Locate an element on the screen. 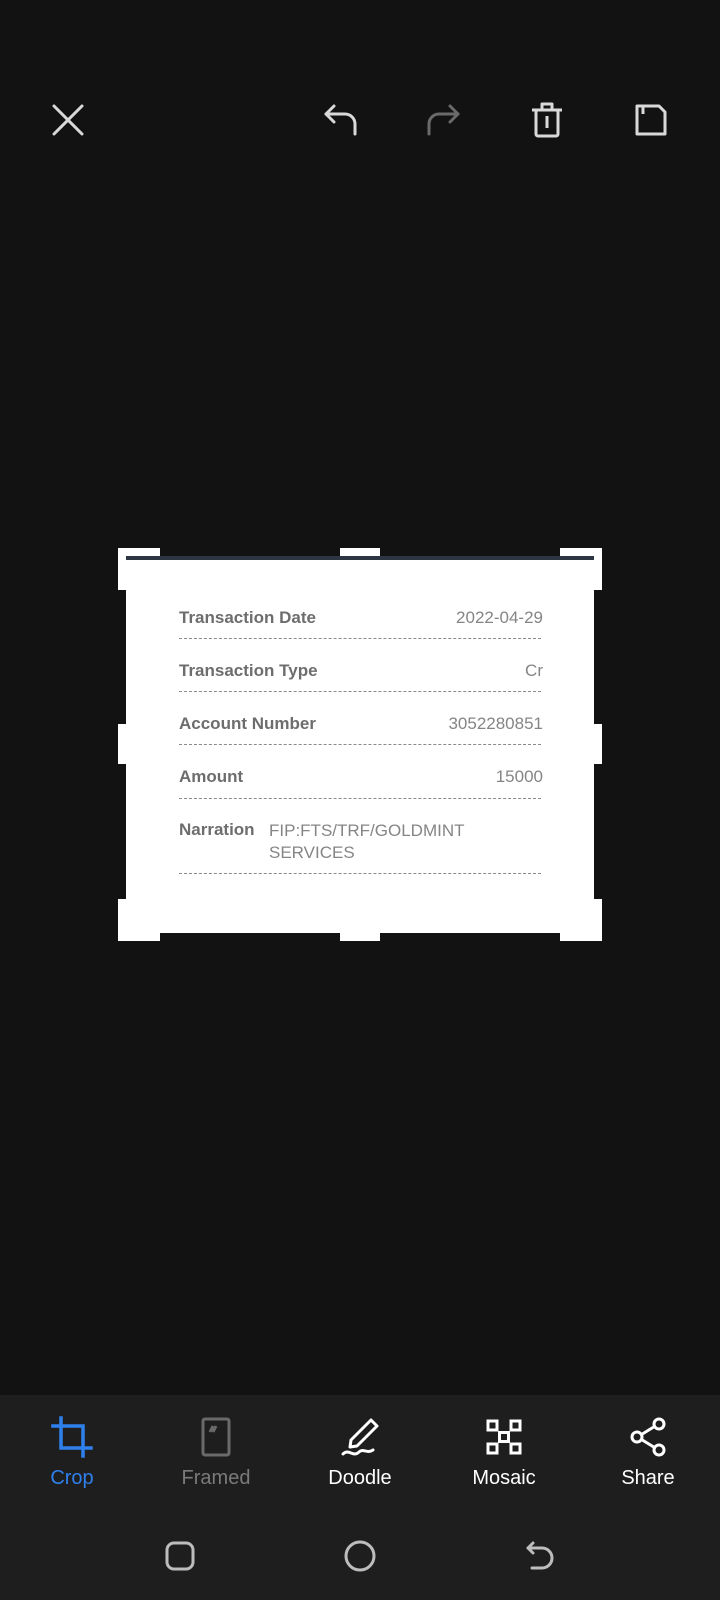 The height and width of the screenshot is (1600, 720). tool-doodle: Doodle is located at coordinates (360, 1456).